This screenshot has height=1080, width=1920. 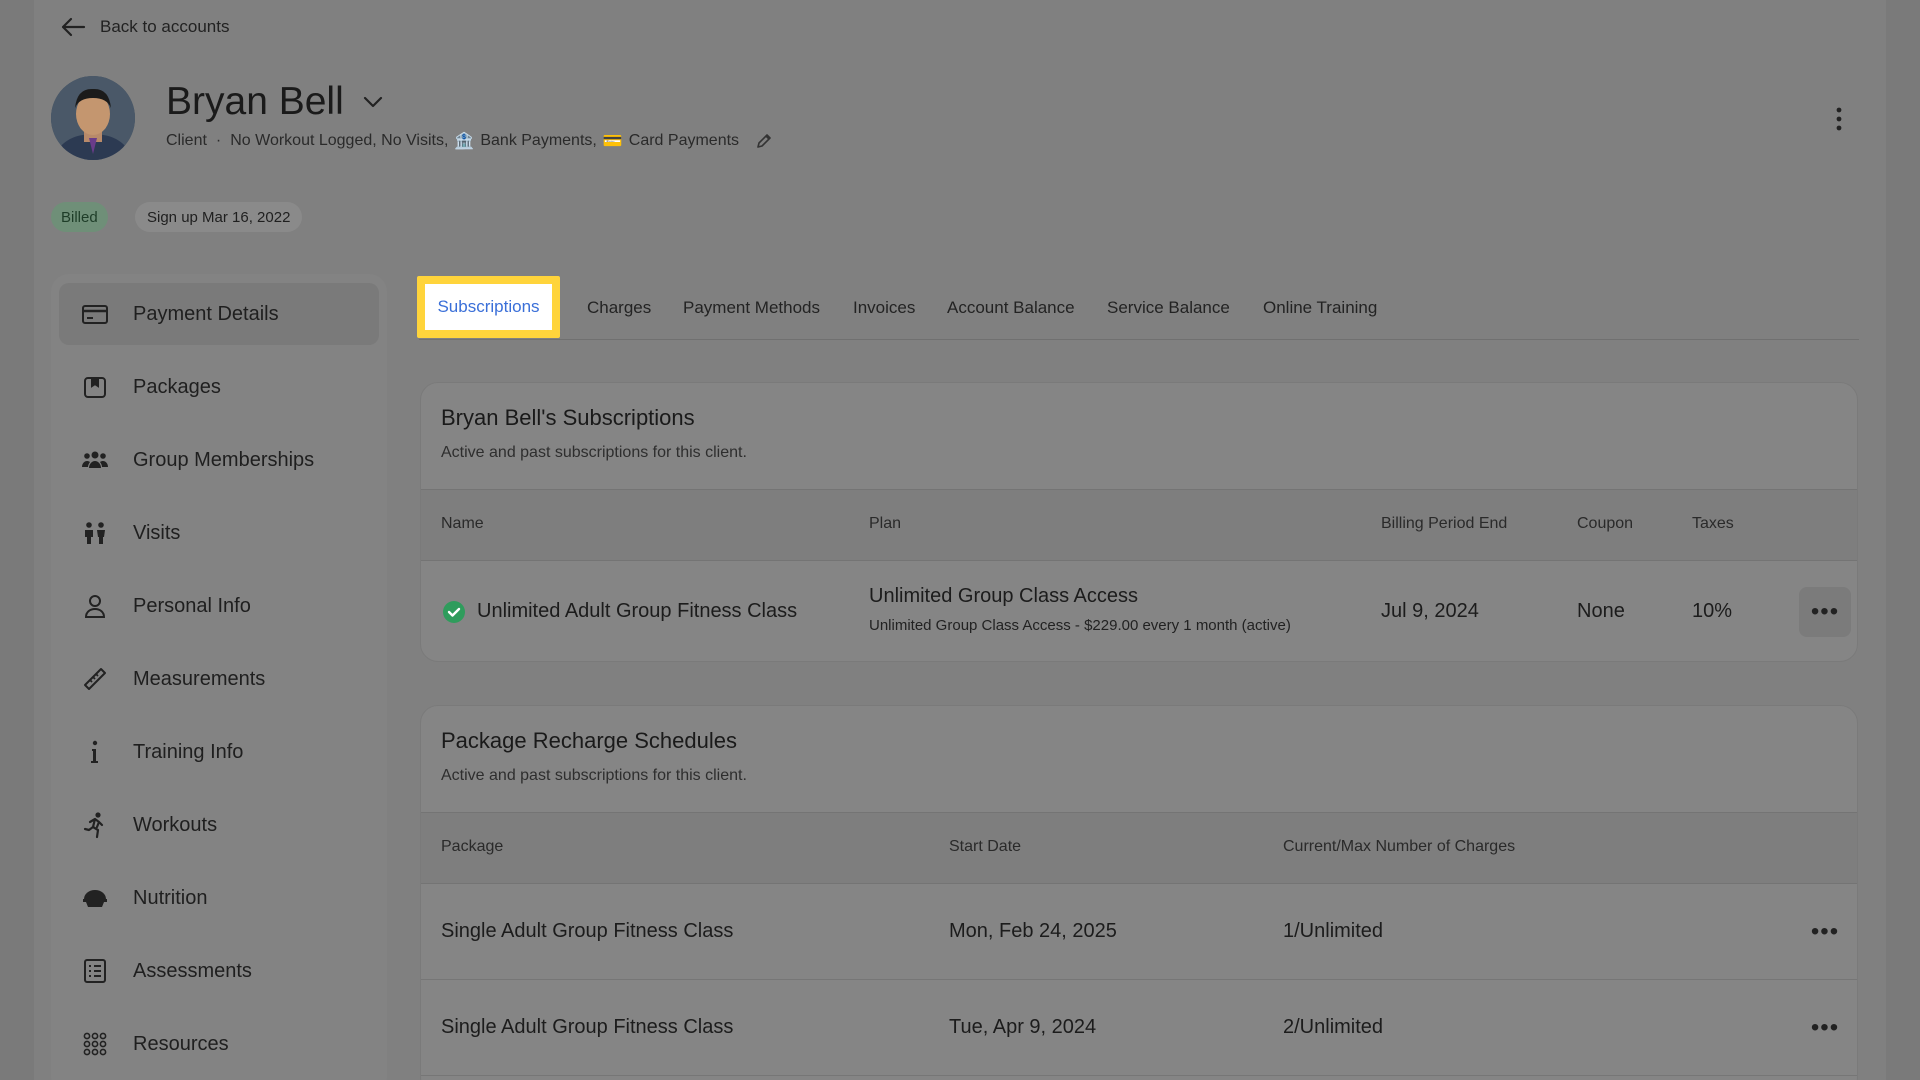 What do you see at coordinates (1168, 307) in the screenshot?
I see `tab-service-balance: Service Balance` at bounding box center [1168, 307].